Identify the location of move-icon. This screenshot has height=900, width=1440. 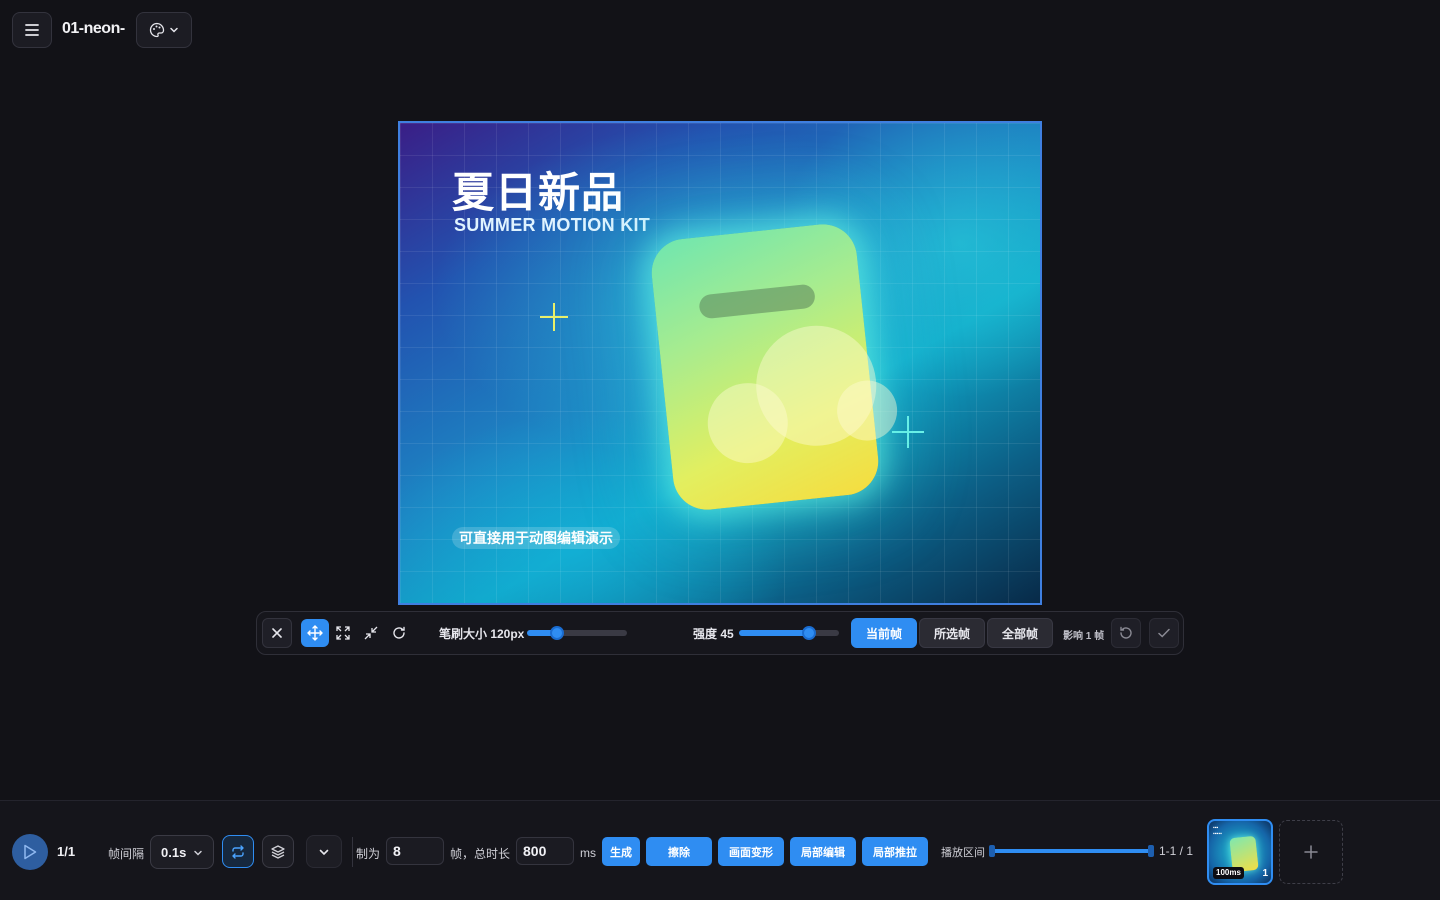
(315, 633).